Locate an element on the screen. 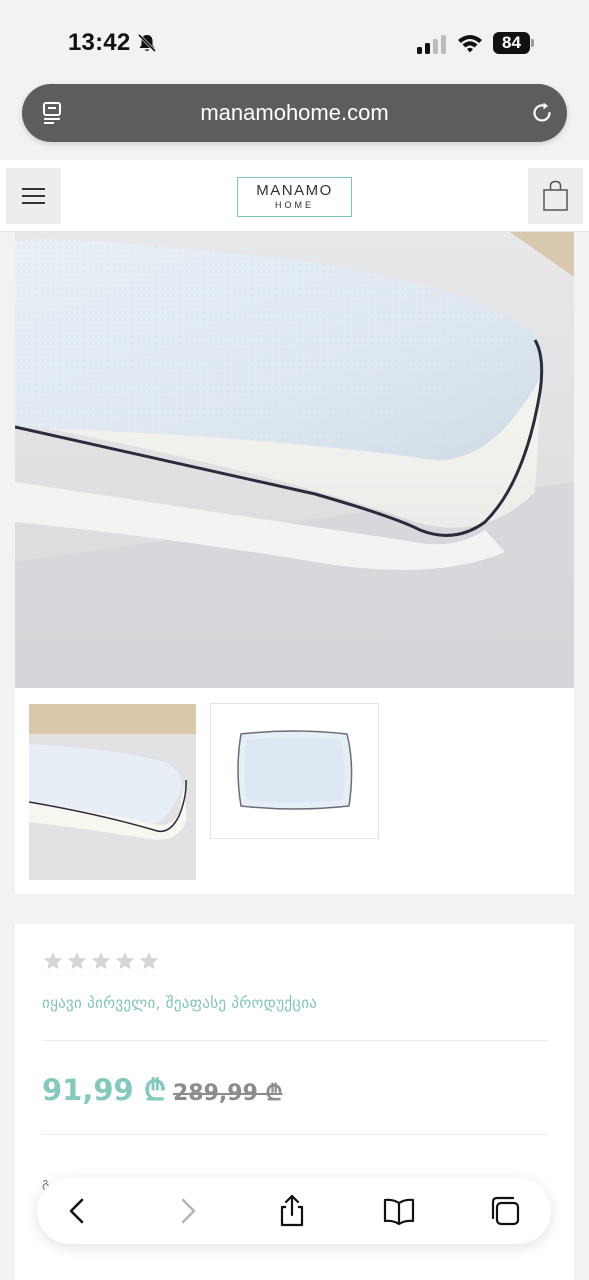 This screenshot has width=589, height=1280. wifi-icon is located at coordinates (470, 44).